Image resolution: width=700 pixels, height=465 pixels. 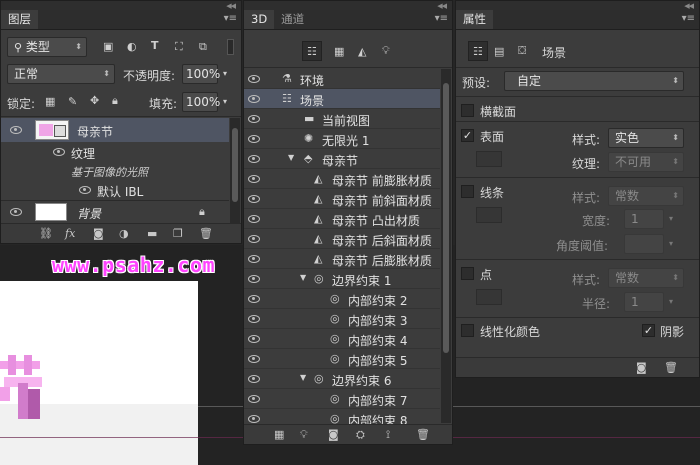 What do you see at coordinates (342, 379) in the screenshot?
I see `tree-row: ▼ ◎ 边界约束 6` at bounding box center [342, 379].